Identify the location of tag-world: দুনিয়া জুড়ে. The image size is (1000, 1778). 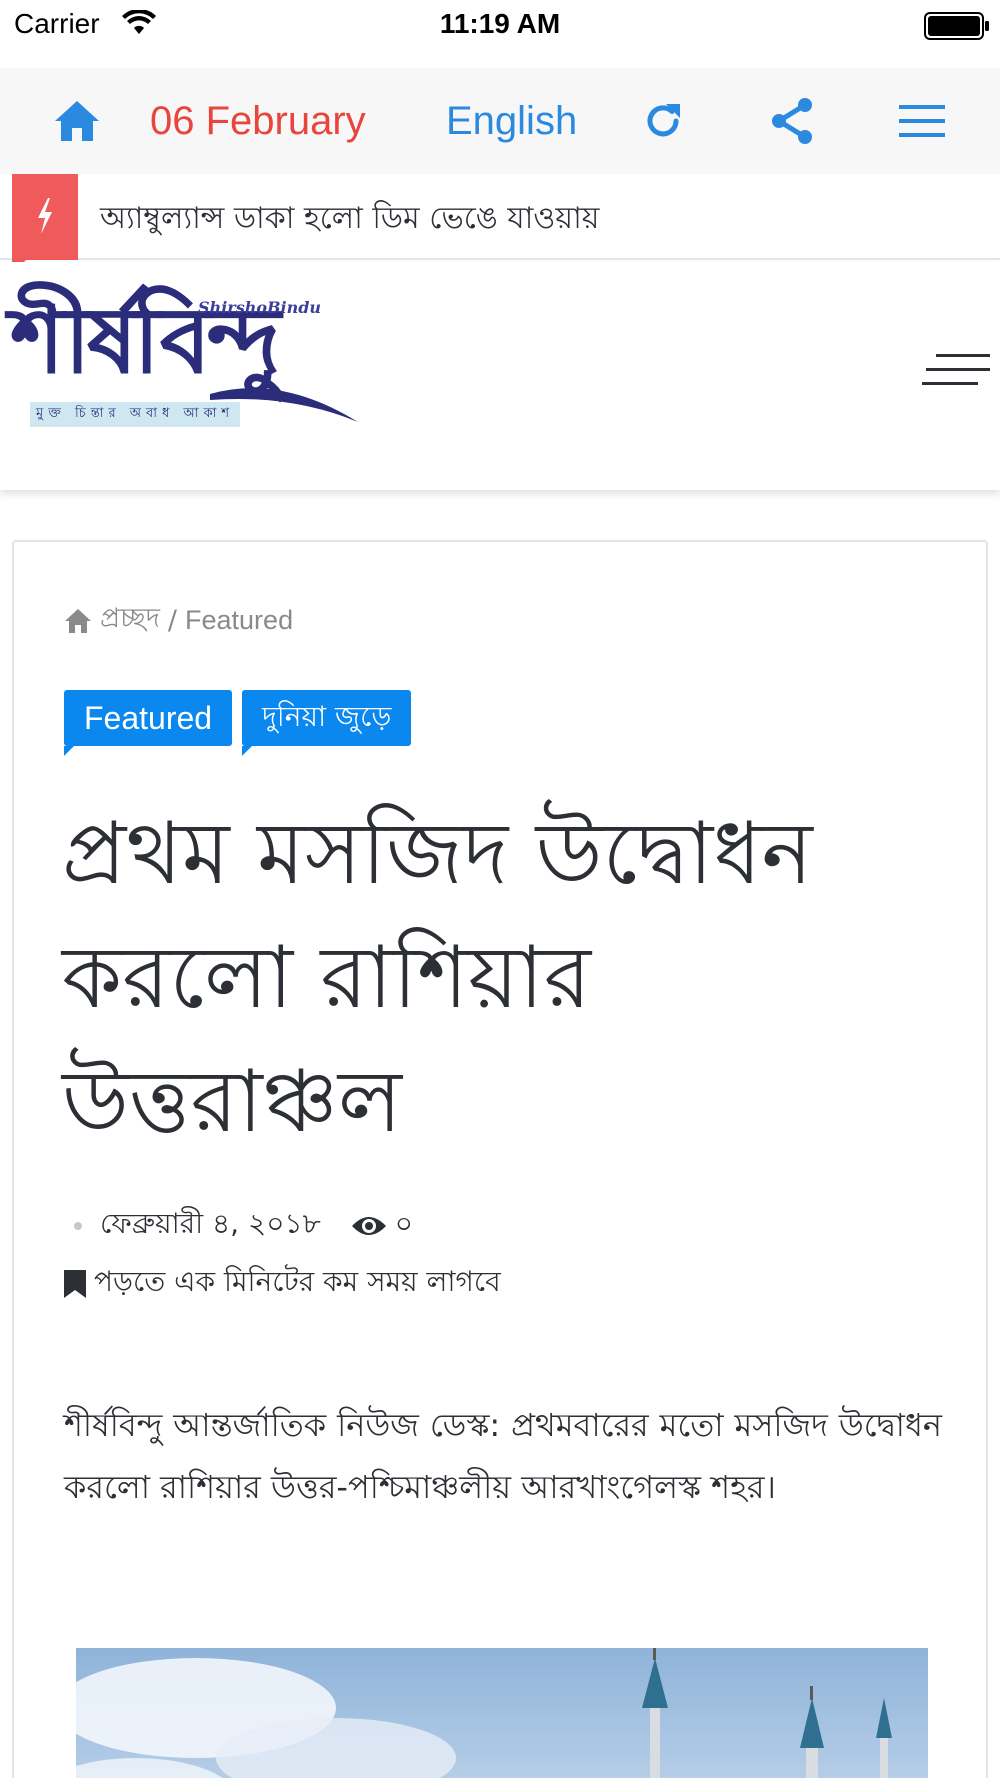
(327, 723).